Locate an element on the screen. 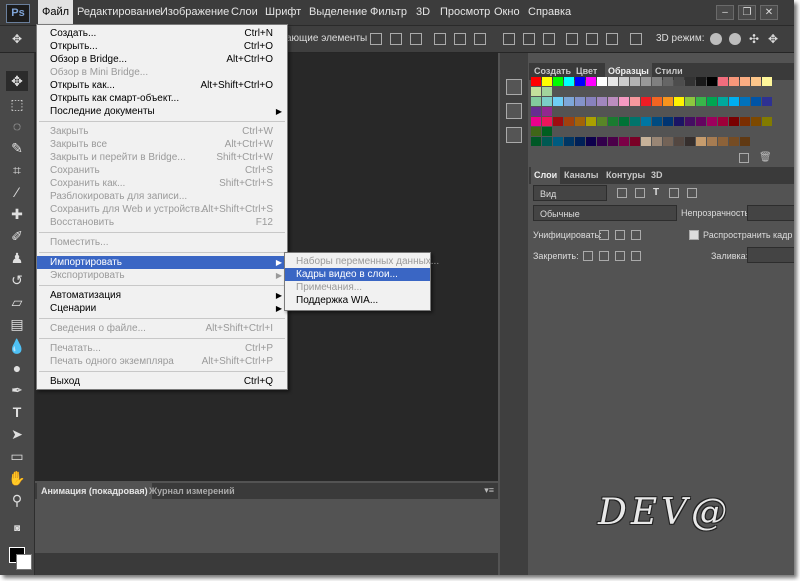  clone-stamp-tool-icon: ♟ is located at coordinates (17, 258).